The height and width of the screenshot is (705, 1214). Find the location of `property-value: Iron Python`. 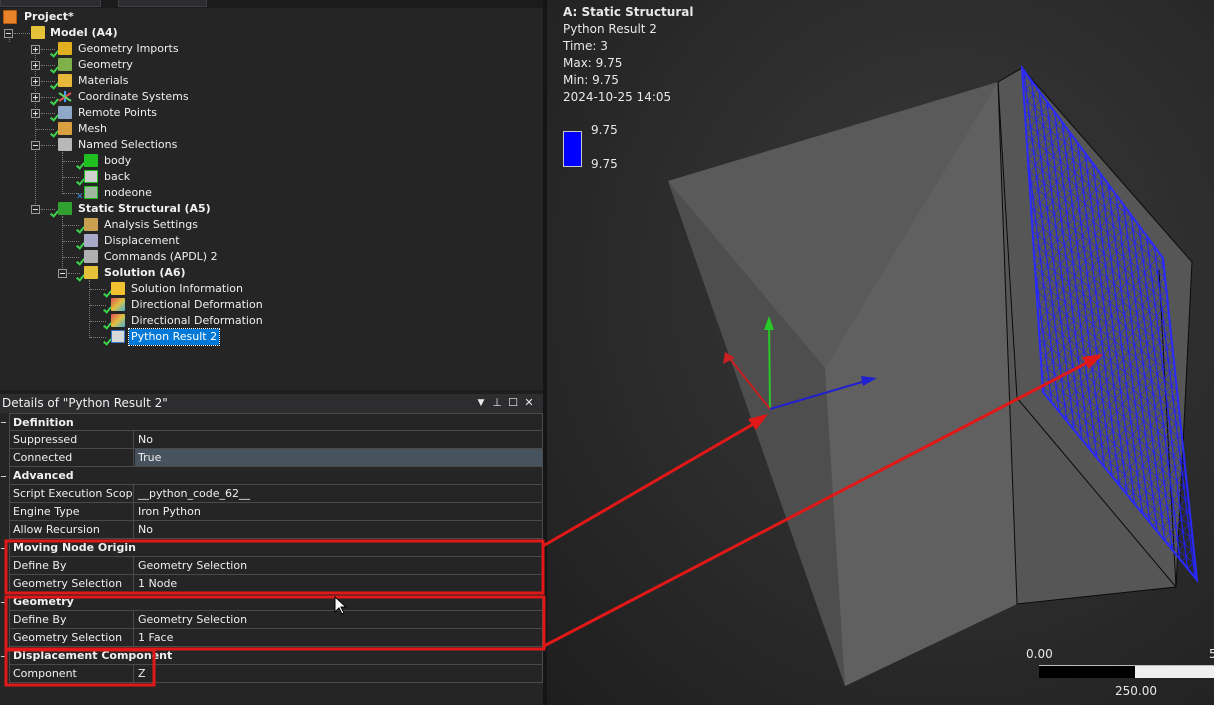

property-value: Iron Python is located at coordinates (338, 511).